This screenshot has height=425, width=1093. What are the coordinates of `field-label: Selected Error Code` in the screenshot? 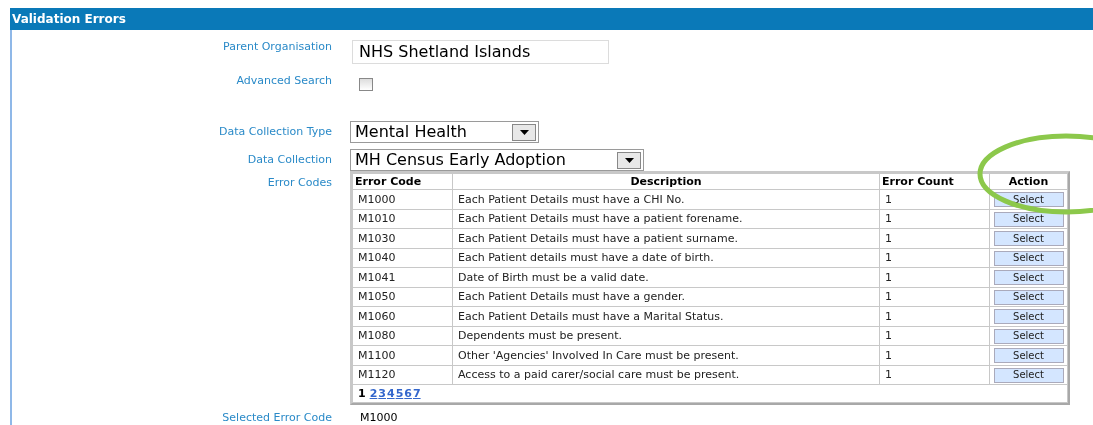 It's located at (277, 417).